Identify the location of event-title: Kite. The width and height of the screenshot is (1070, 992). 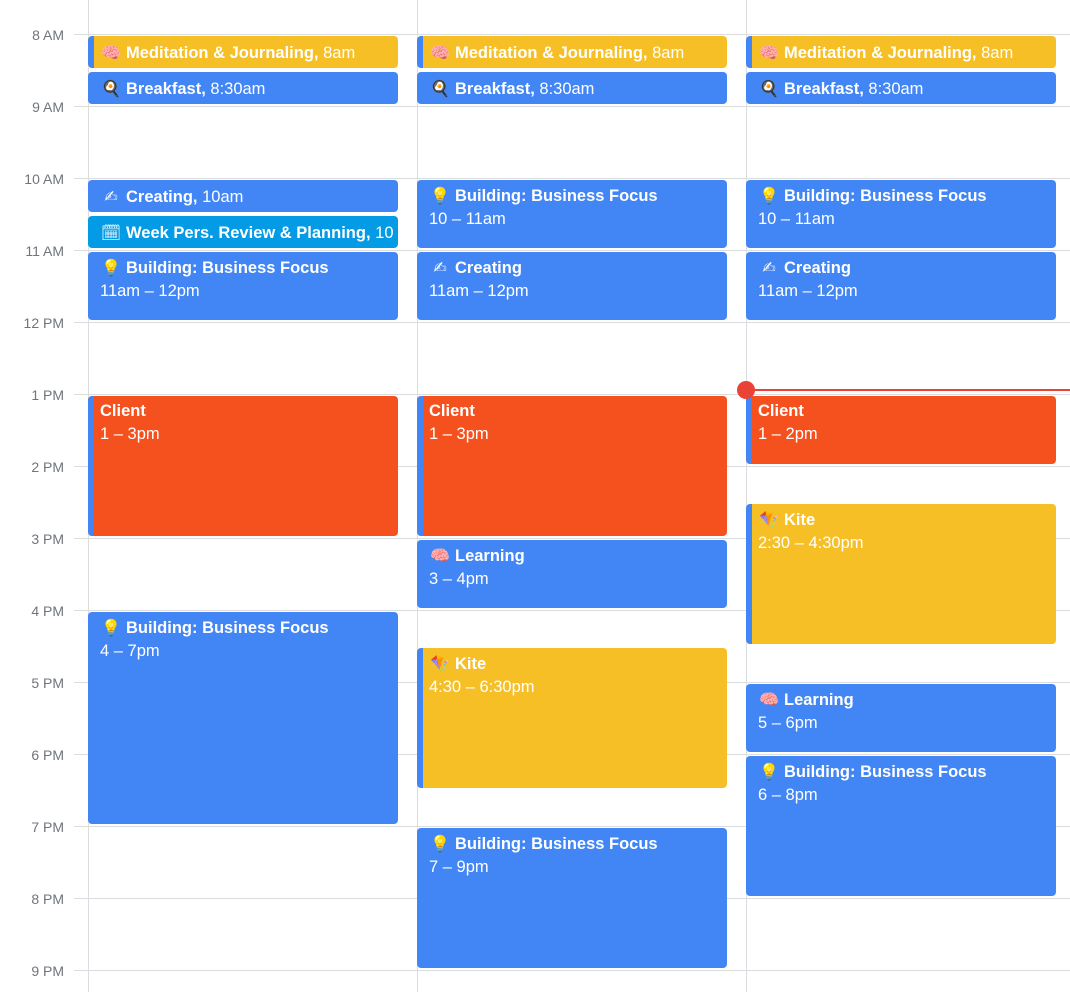
(471, 664).